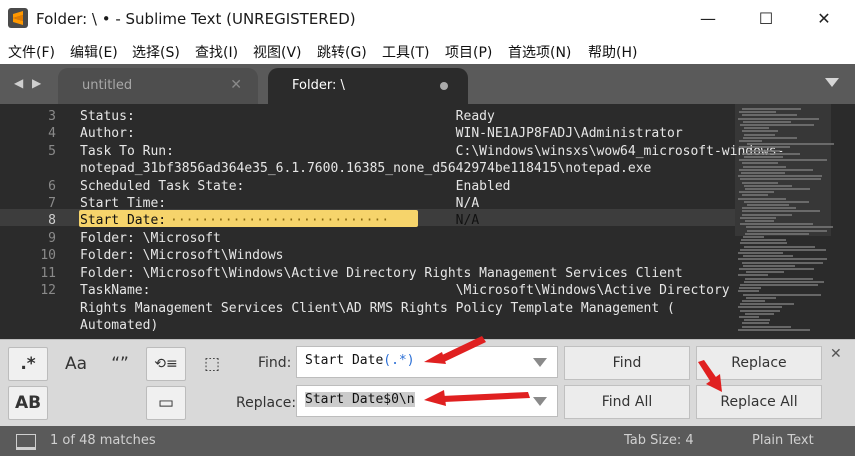  What do you see at coordinates (427, 441) in the screenshot?
I see `status-bar: 1 of 48 matches Tab Size: 4 Plain Text` at bounding box center [427, 441].